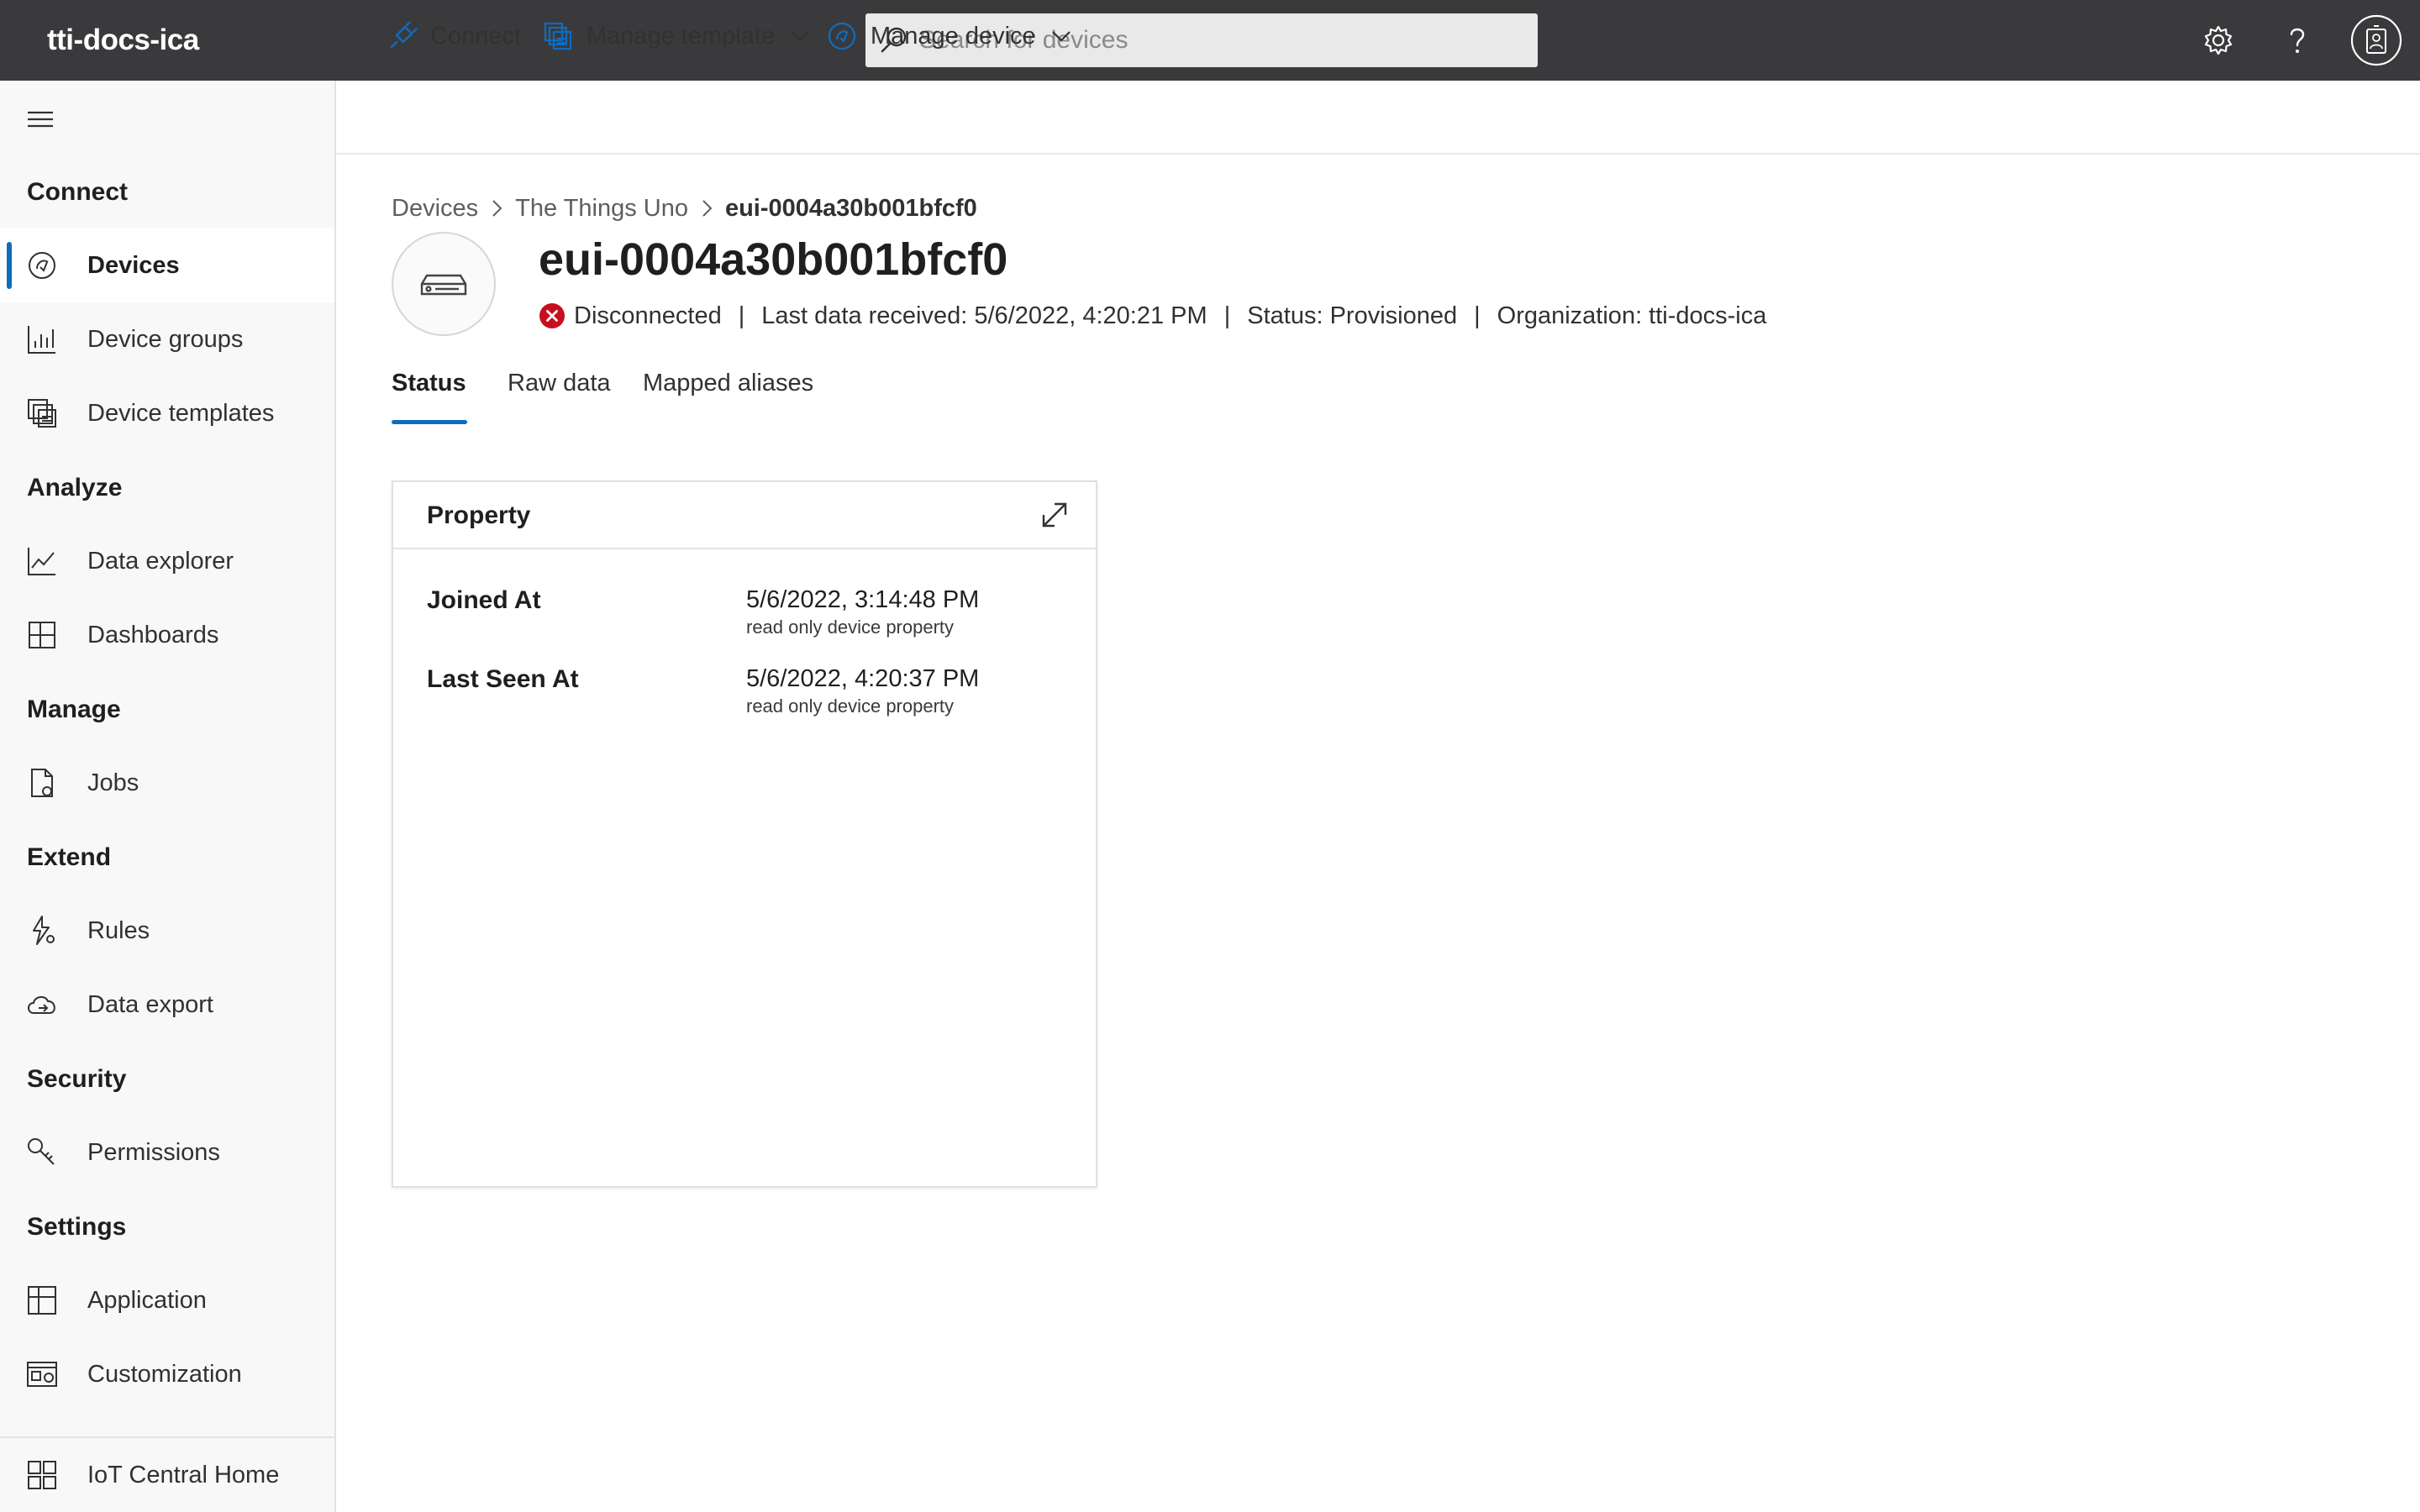 The image size is (2420, 1512). Describe the element at coordinates (167, 783) in the screenshot. I see `sidebar-item-jobs: Jobs` at that location.